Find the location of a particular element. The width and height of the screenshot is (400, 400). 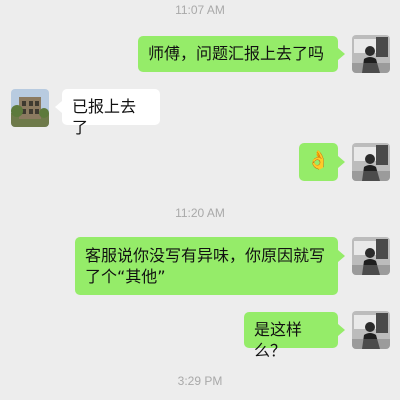

contact-avatar is located at coordinates (30, 108).